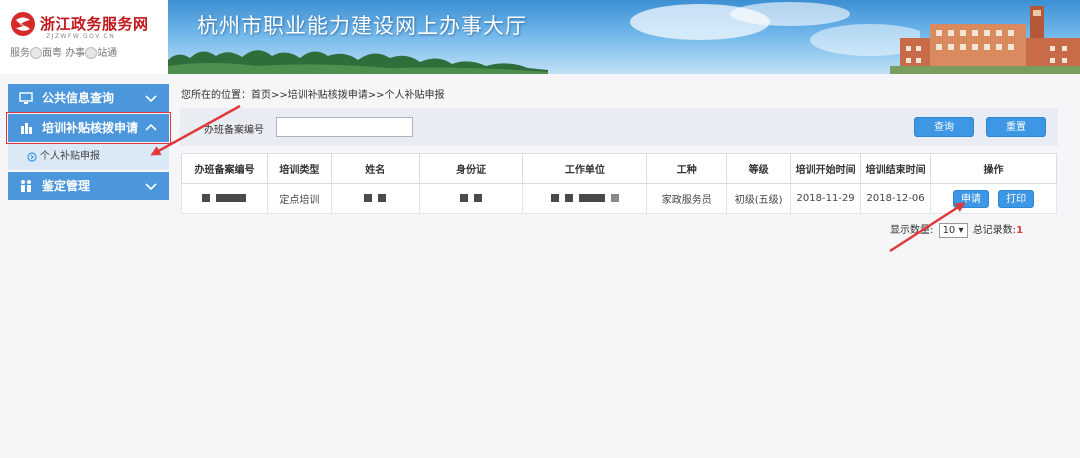 The height and width of the screenshot is (458, 1080). What do you see at coordinates (896, 168) in the screenshot?
I see `column-header: 培训结束时间` at bounding box center [896, 168].